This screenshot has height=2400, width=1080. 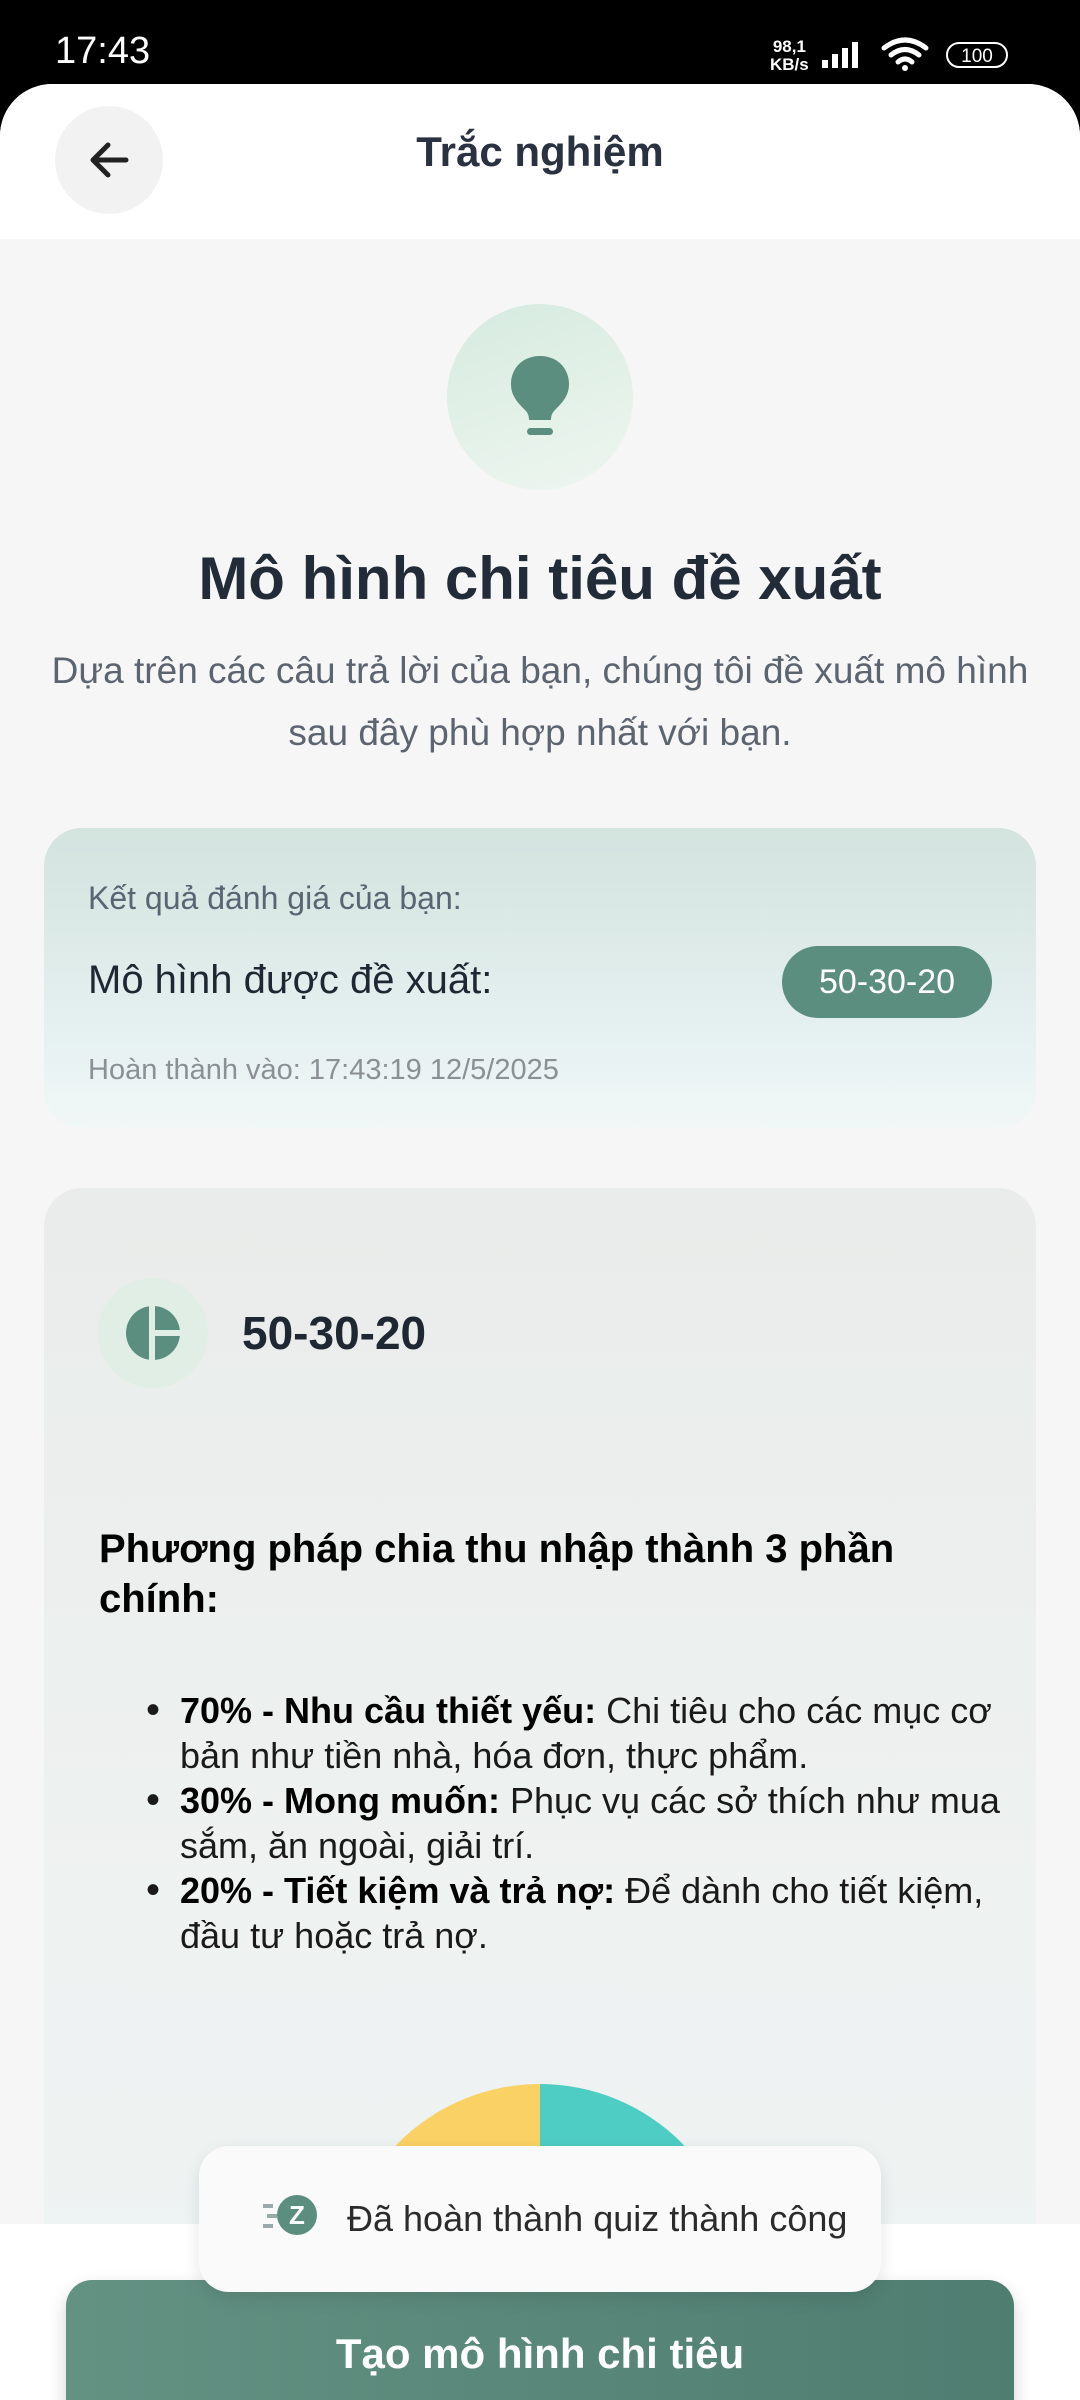 What do you see at coordinates (323, 1070) in the screenshot?
I see `completed-timestamp: Hoàn thành vào: 17:43:19 12/5/2025` at bounding box center [323, 1070].